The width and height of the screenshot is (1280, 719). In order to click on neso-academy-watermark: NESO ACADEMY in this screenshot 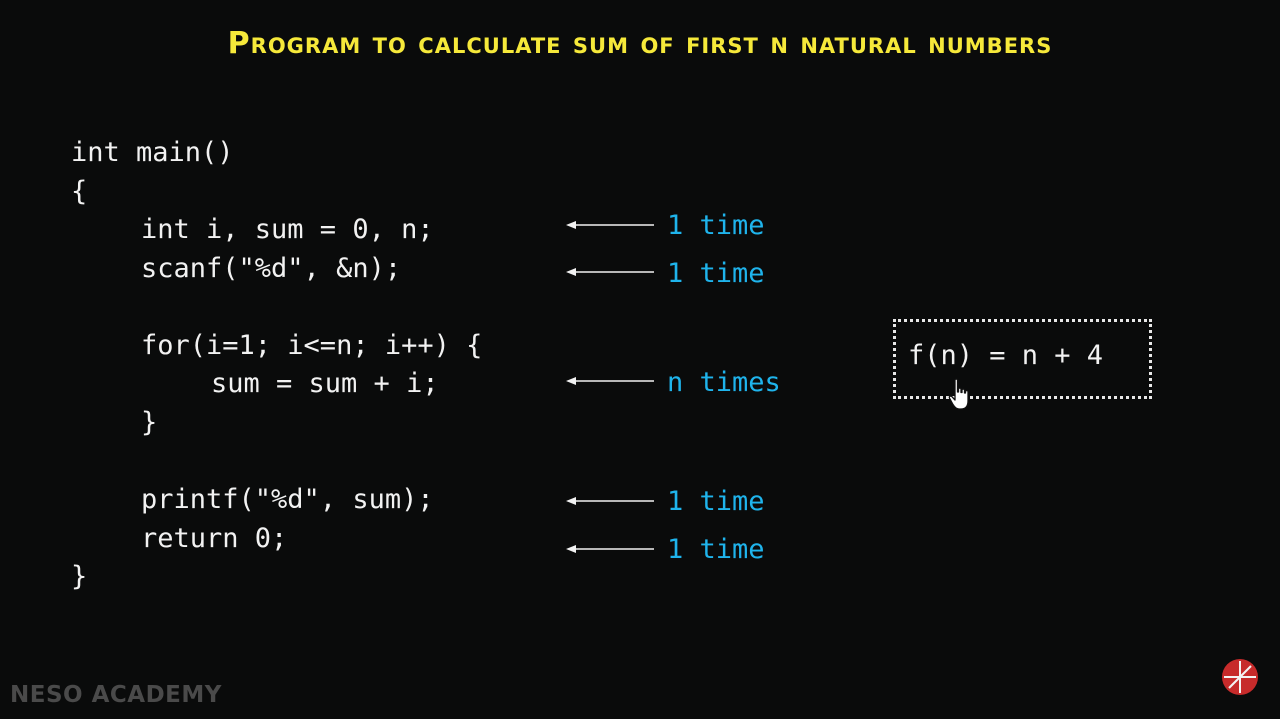, I will do `click(116, 695)`.